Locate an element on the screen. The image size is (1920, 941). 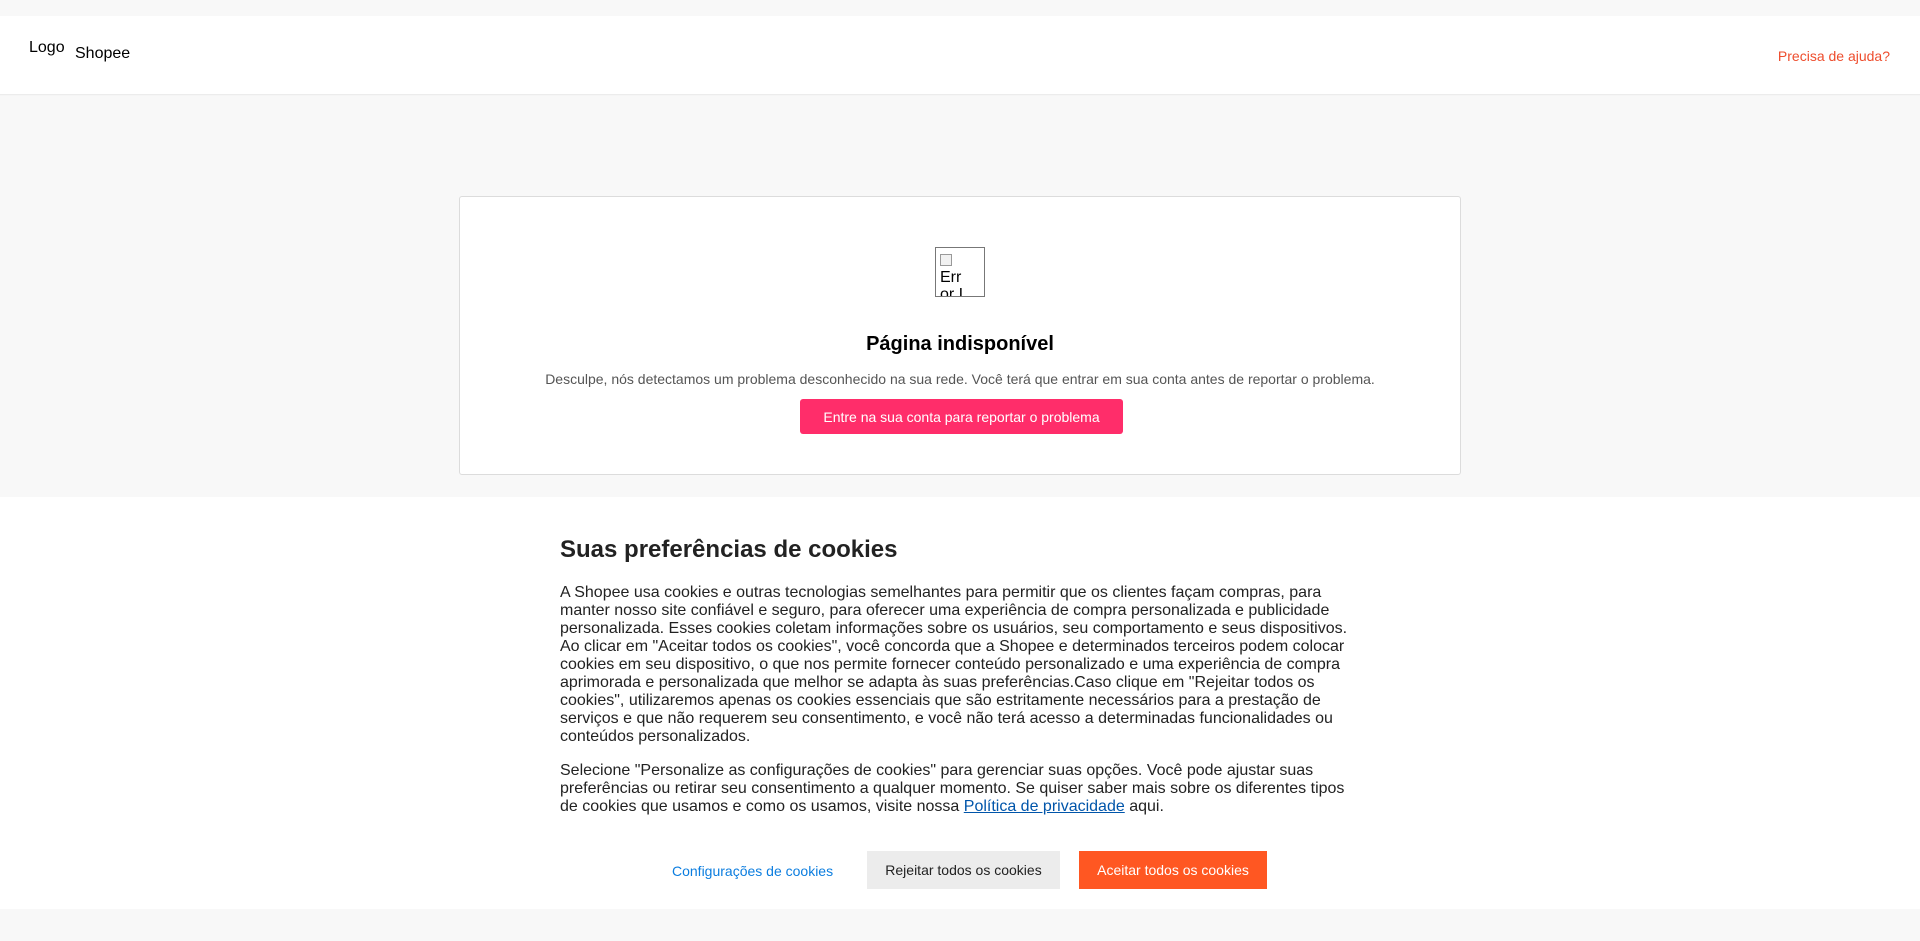
cookie-settings-link: Configurações de cookies is located at coordinates (752, 871).